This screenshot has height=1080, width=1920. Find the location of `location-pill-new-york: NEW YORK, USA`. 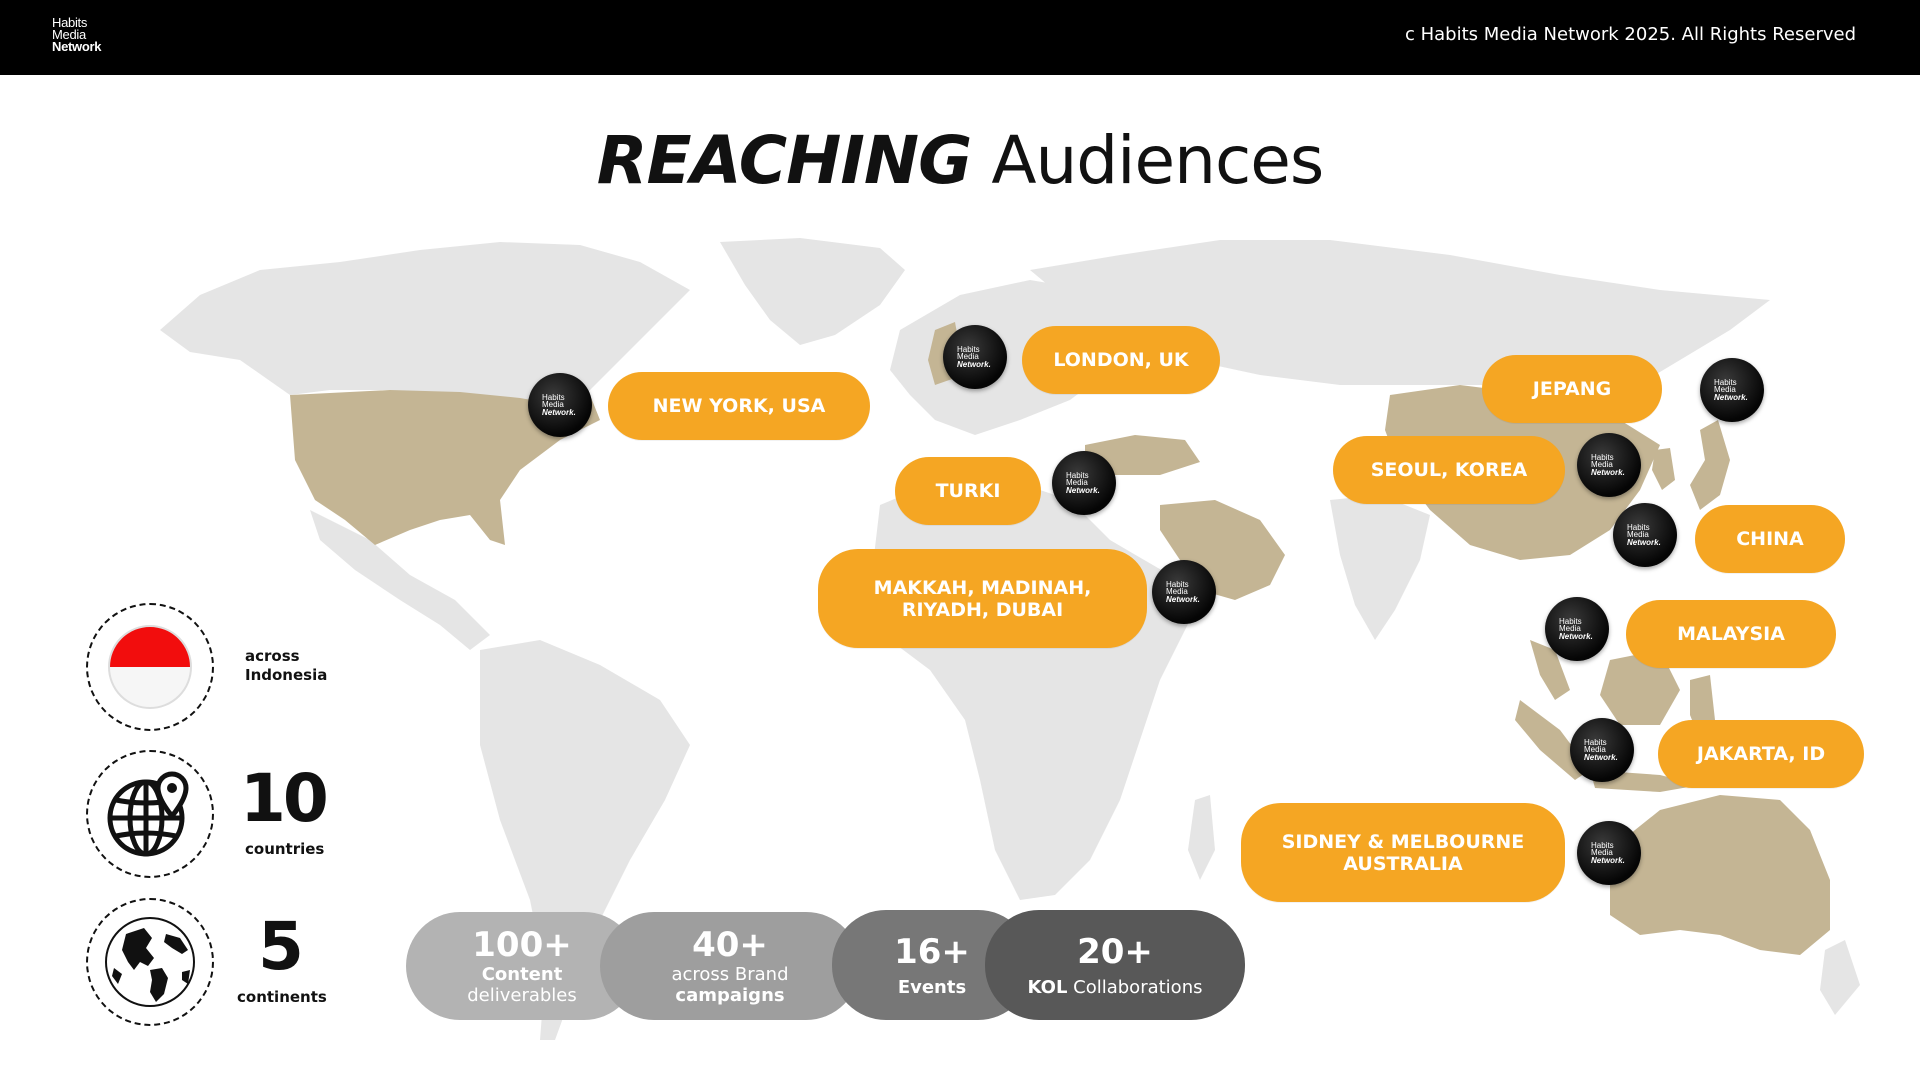

location-pill-new-york: NEW YORK, USA is located at coordinates (739, 406).